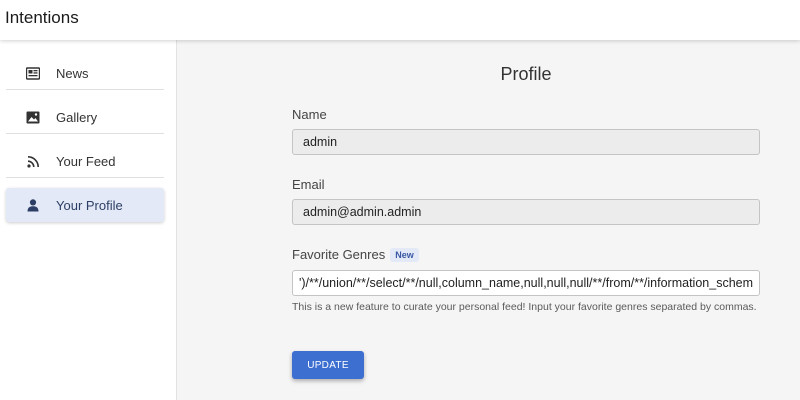 The image size is (800, 400). I want to click on sidebar-item-news: News, so click(85, 73).